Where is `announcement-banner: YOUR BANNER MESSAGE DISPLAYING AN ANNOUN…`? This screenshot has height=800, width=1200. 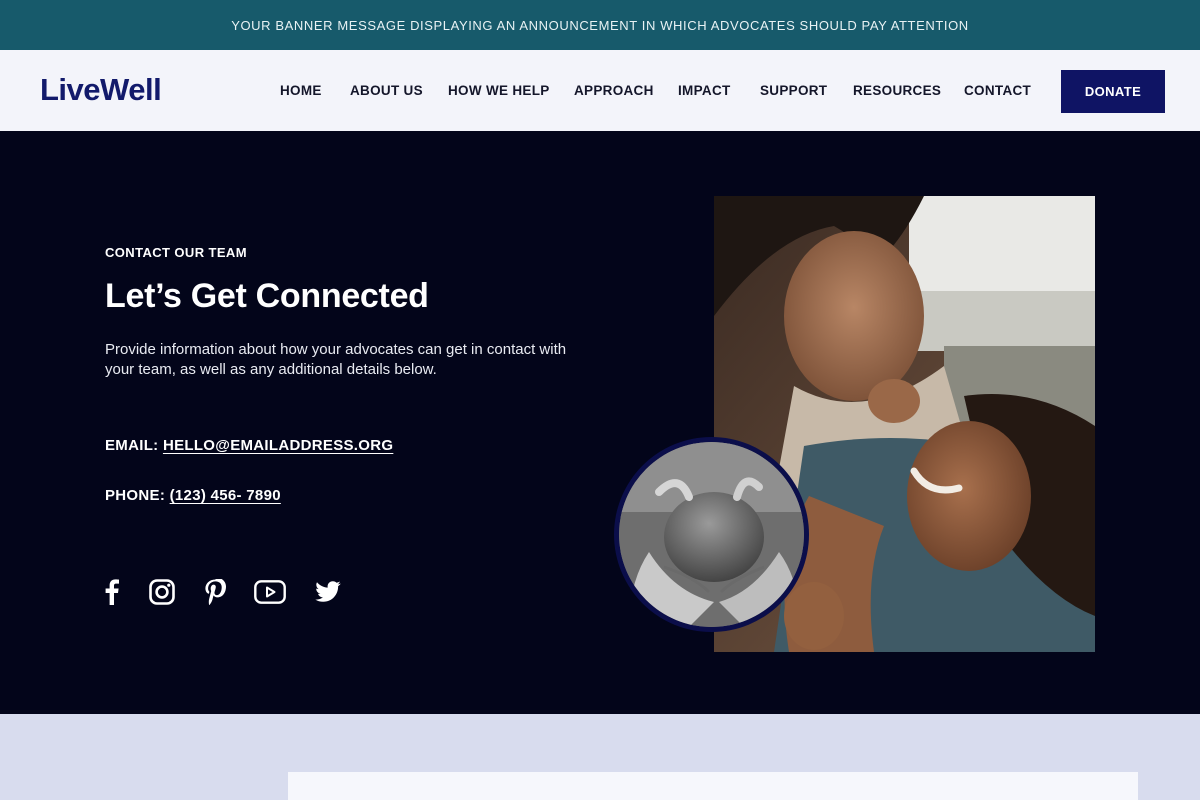
announcement-banner: YOUR BANNER MESSAGE DISPLAYING AN ANNOUN… is located at coordinates (600, 25).